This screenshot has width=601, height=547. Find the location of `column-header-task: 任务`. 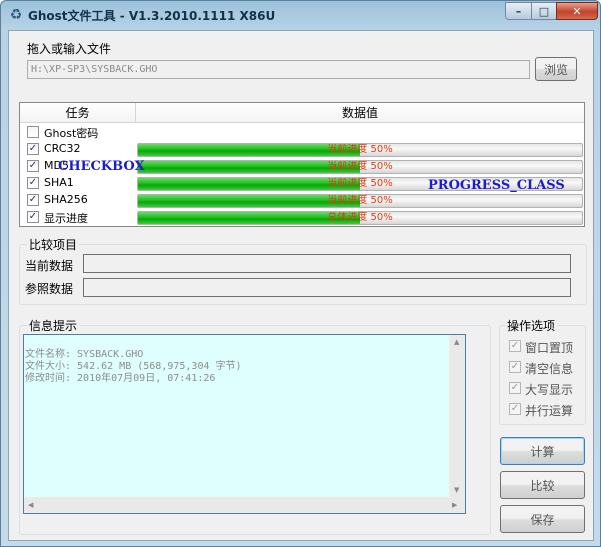

column-header-task: 任务 is located at coordinates (78, 113).